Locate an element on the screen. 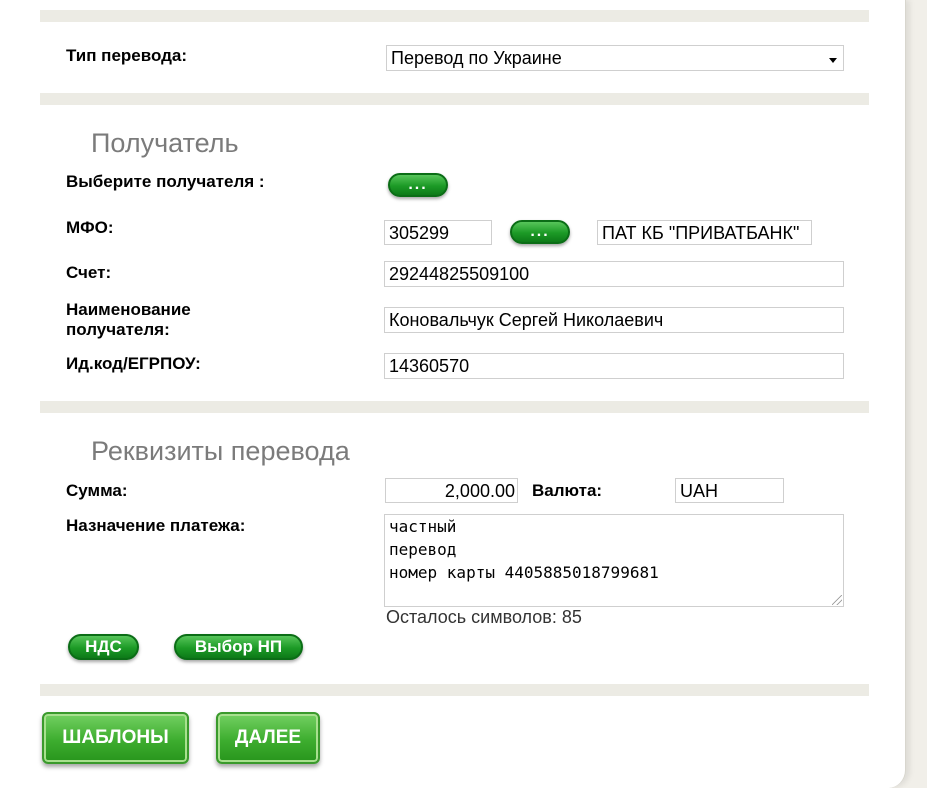  transfer-type-label: Тип перевода: is located at coordinates (127, 55).